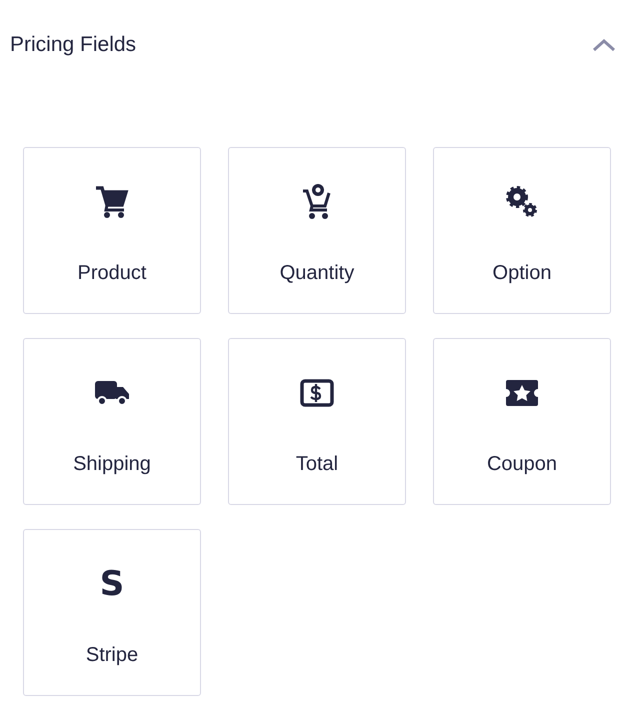  Describe the element at coordinates (112, 612) in the screenshot. I see `field-card: S Stripe` at that location.